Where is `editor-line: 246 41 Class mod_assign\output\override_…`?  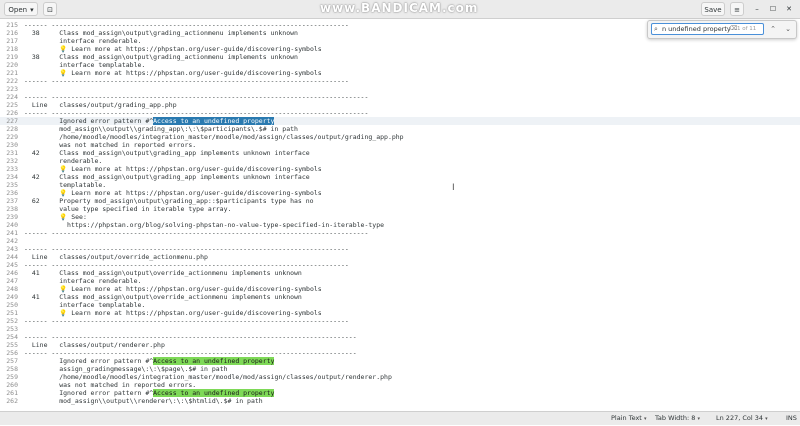 editor-line: 246 41 Class mod_assign\output\override_… is located at coordinates (400, 273).